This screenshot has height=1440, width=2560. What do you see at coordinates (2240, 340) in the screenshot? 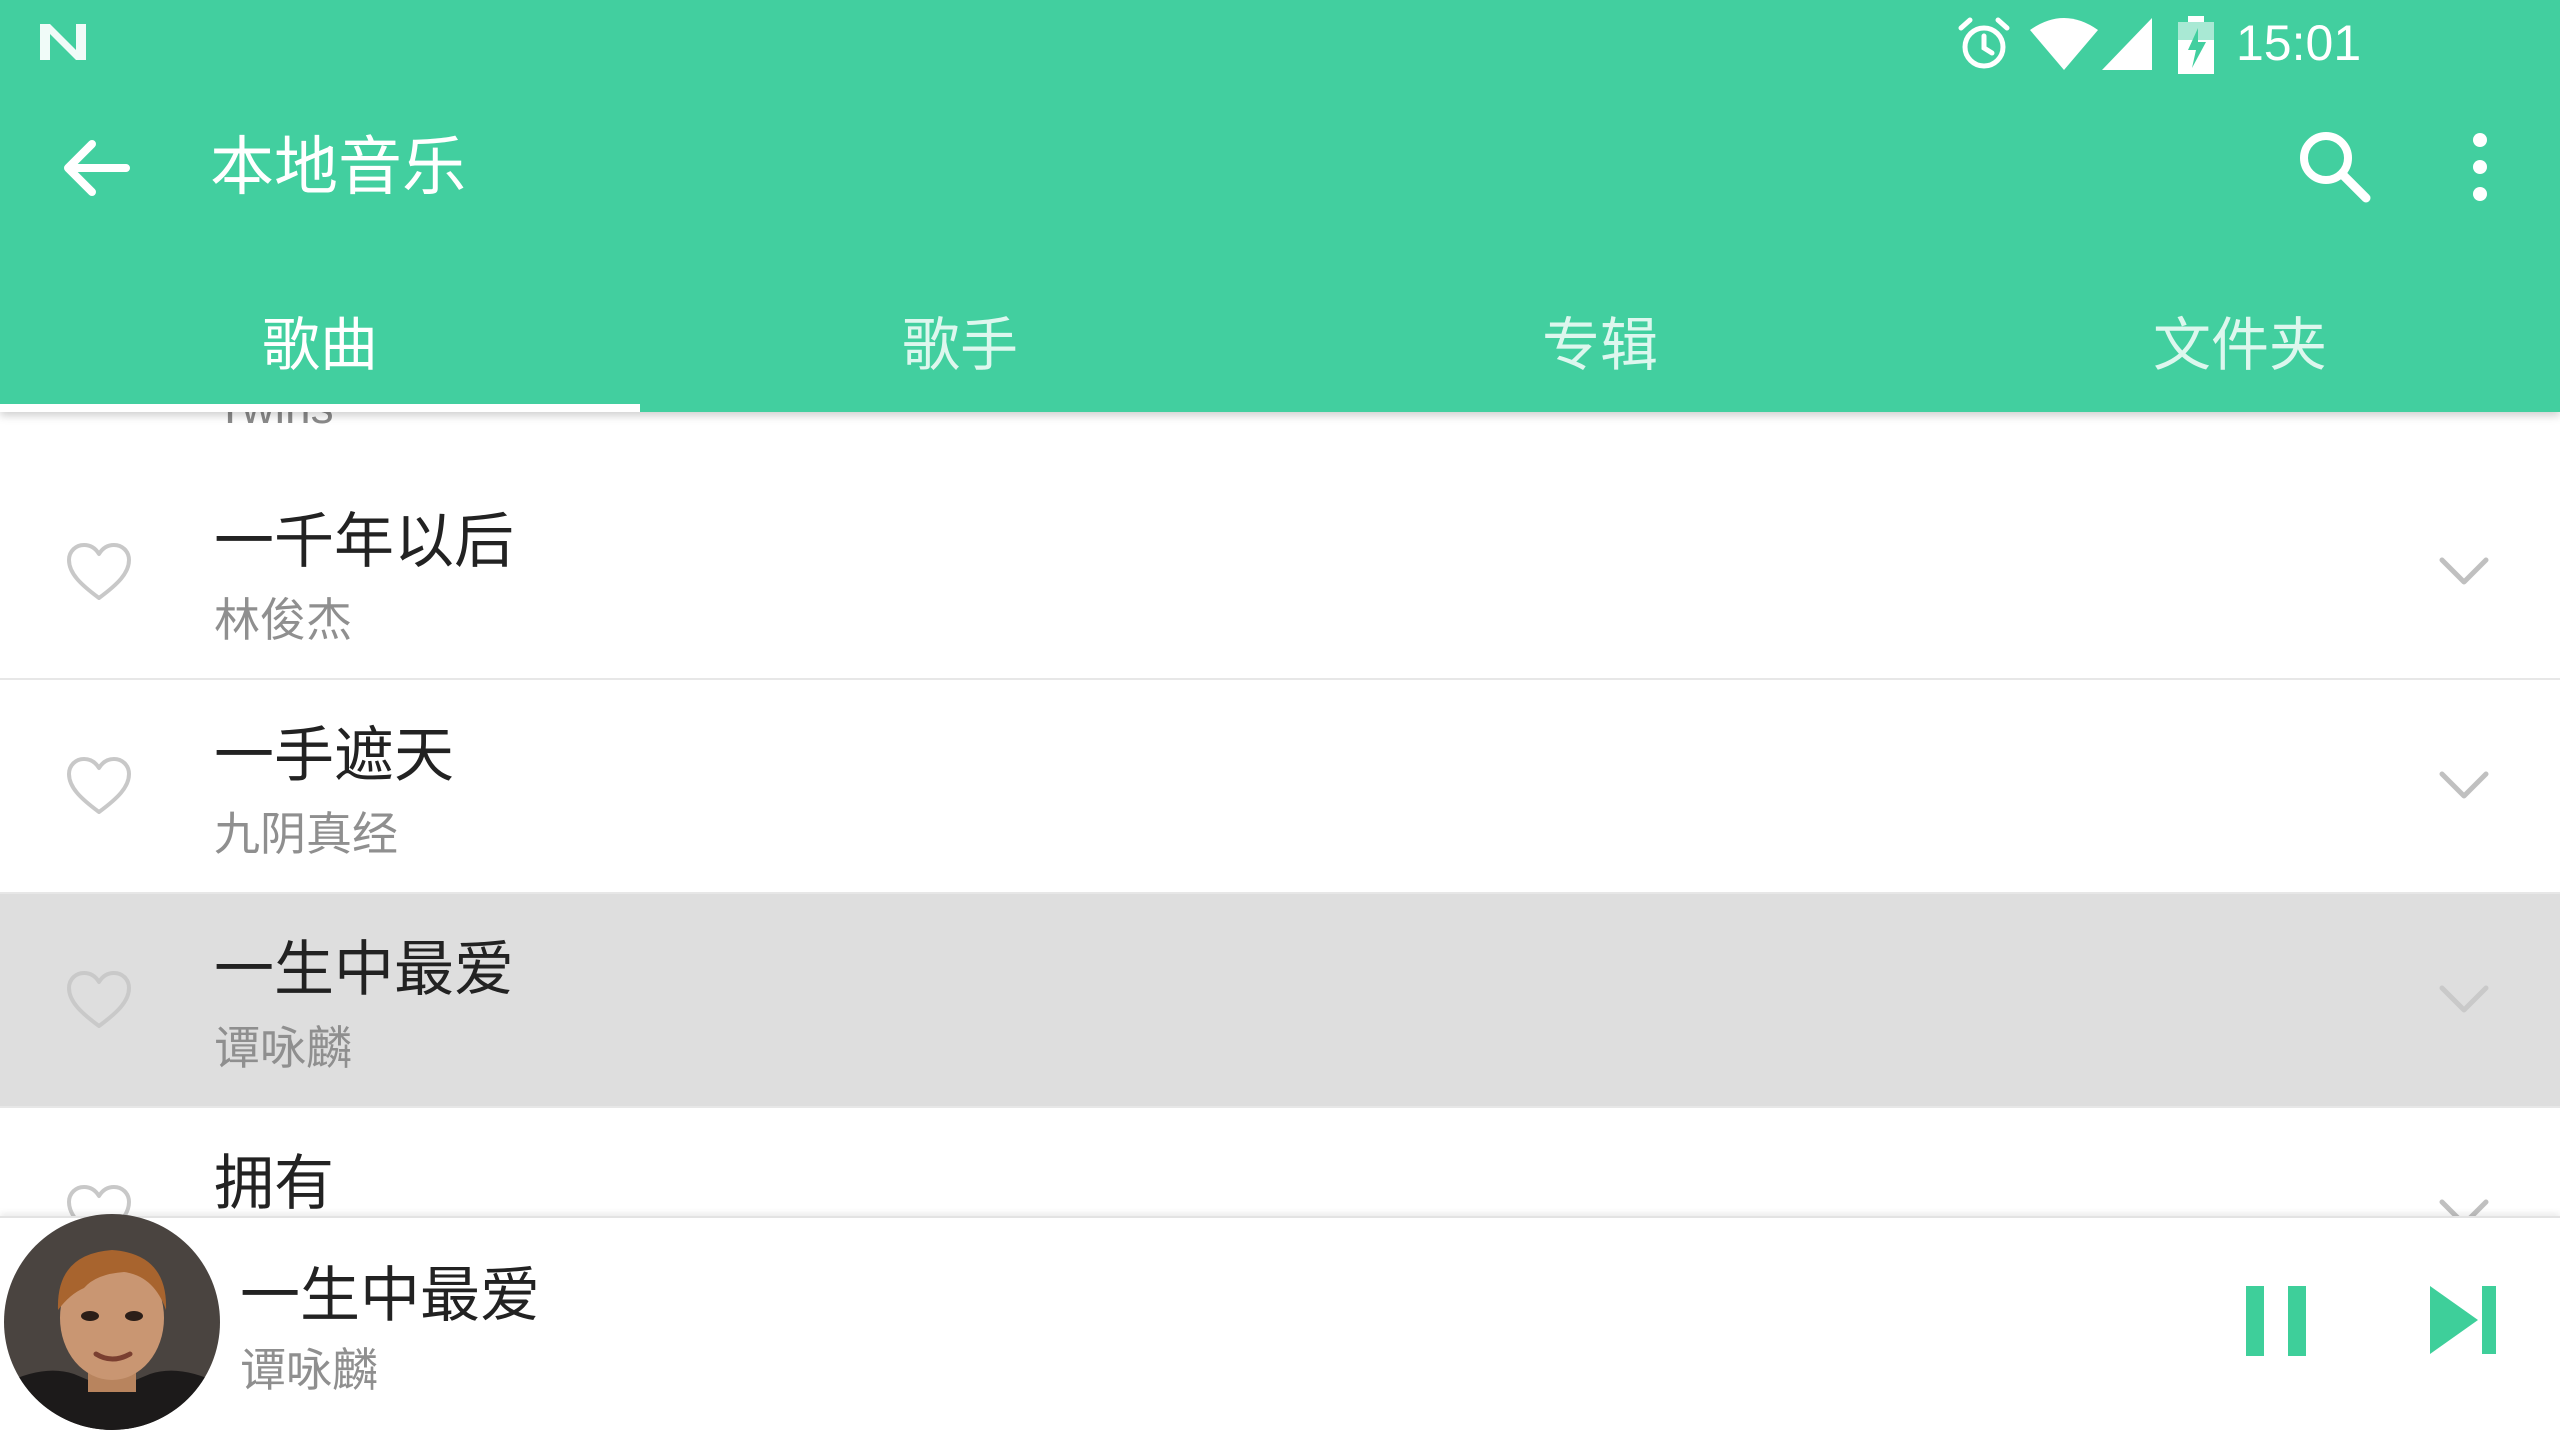
I see `tab-folders: 文件夹` at bounding box center [2240, 340].